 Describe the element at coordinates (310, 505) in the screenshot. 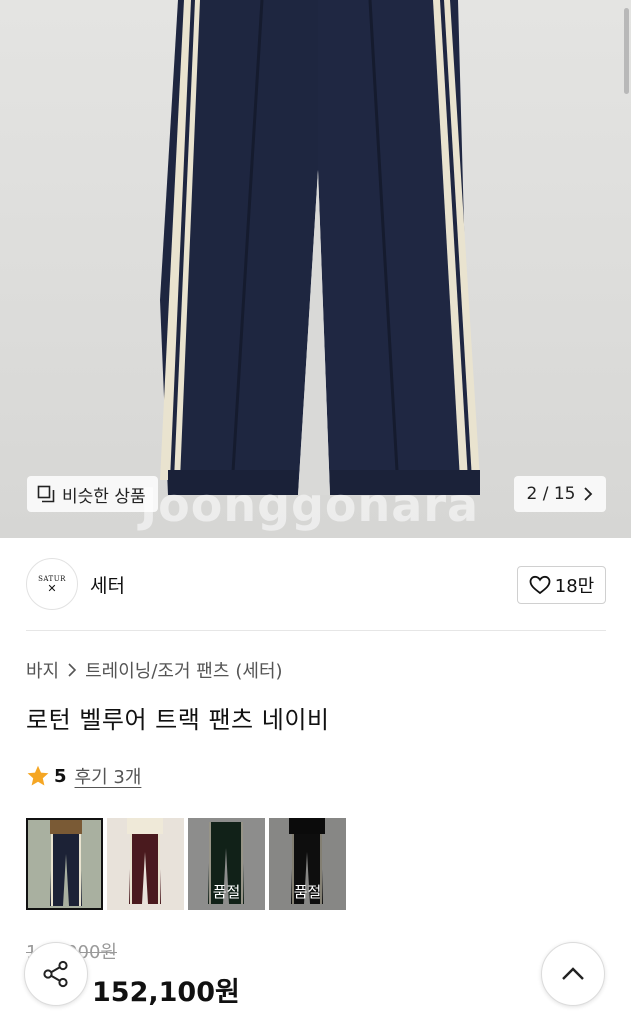

I see `watermark: Joonggonara` at that location.